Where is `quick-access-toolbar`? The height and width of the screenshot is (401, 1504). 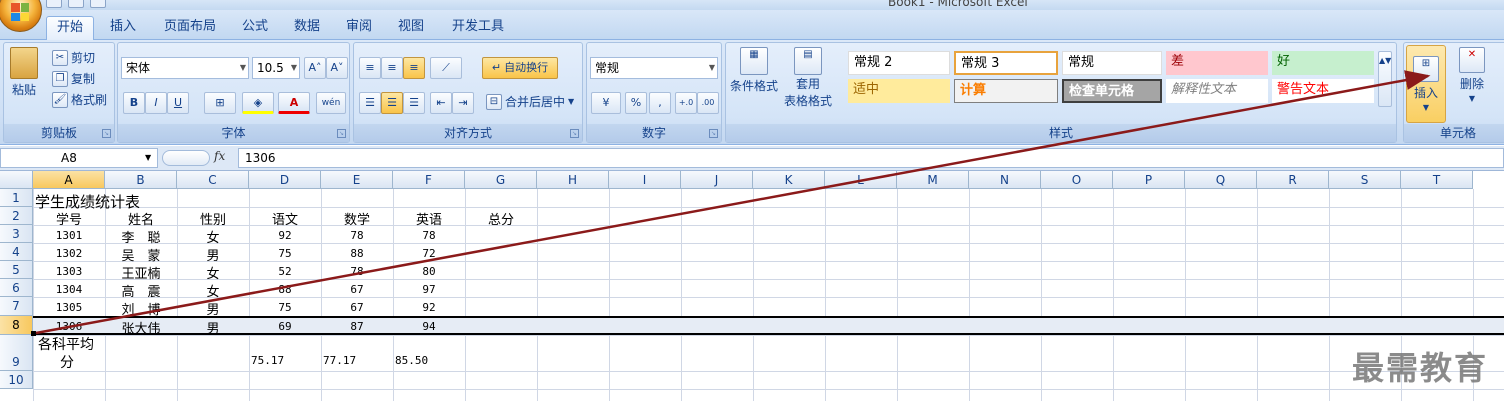 quick-access-toolbar is located at coordinates (76, 4).